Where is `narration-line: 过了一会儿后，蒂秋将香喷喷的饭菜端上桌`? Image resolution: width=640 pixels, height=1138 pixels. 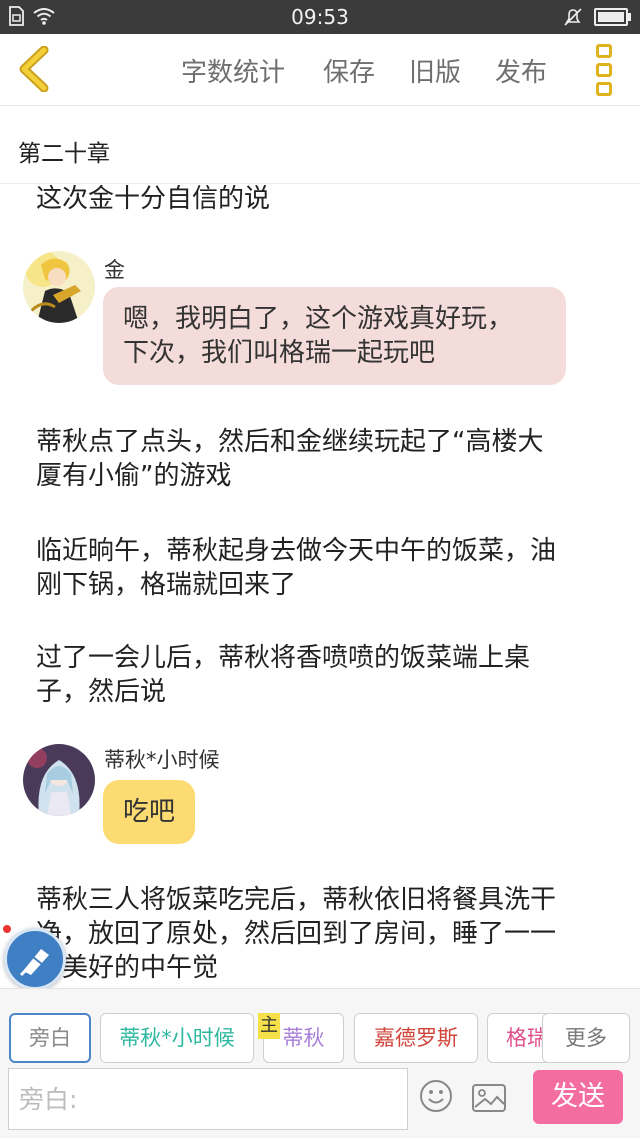
narration-line: 过了一会儿后，蒂秋将香喷喷的饭菜端上桌 is located at coordinates (283, 658).